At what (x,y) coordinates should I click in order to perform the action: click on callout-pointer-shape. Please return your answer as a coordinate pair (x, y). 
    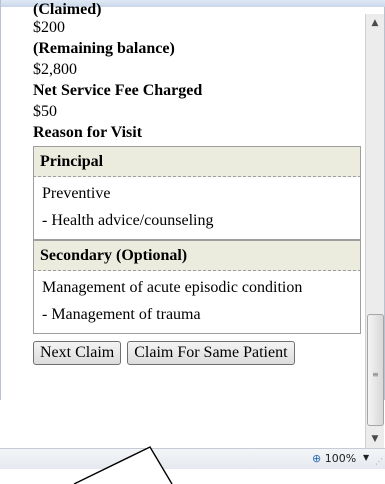
    Looking at the image, I should click on (123, 465).